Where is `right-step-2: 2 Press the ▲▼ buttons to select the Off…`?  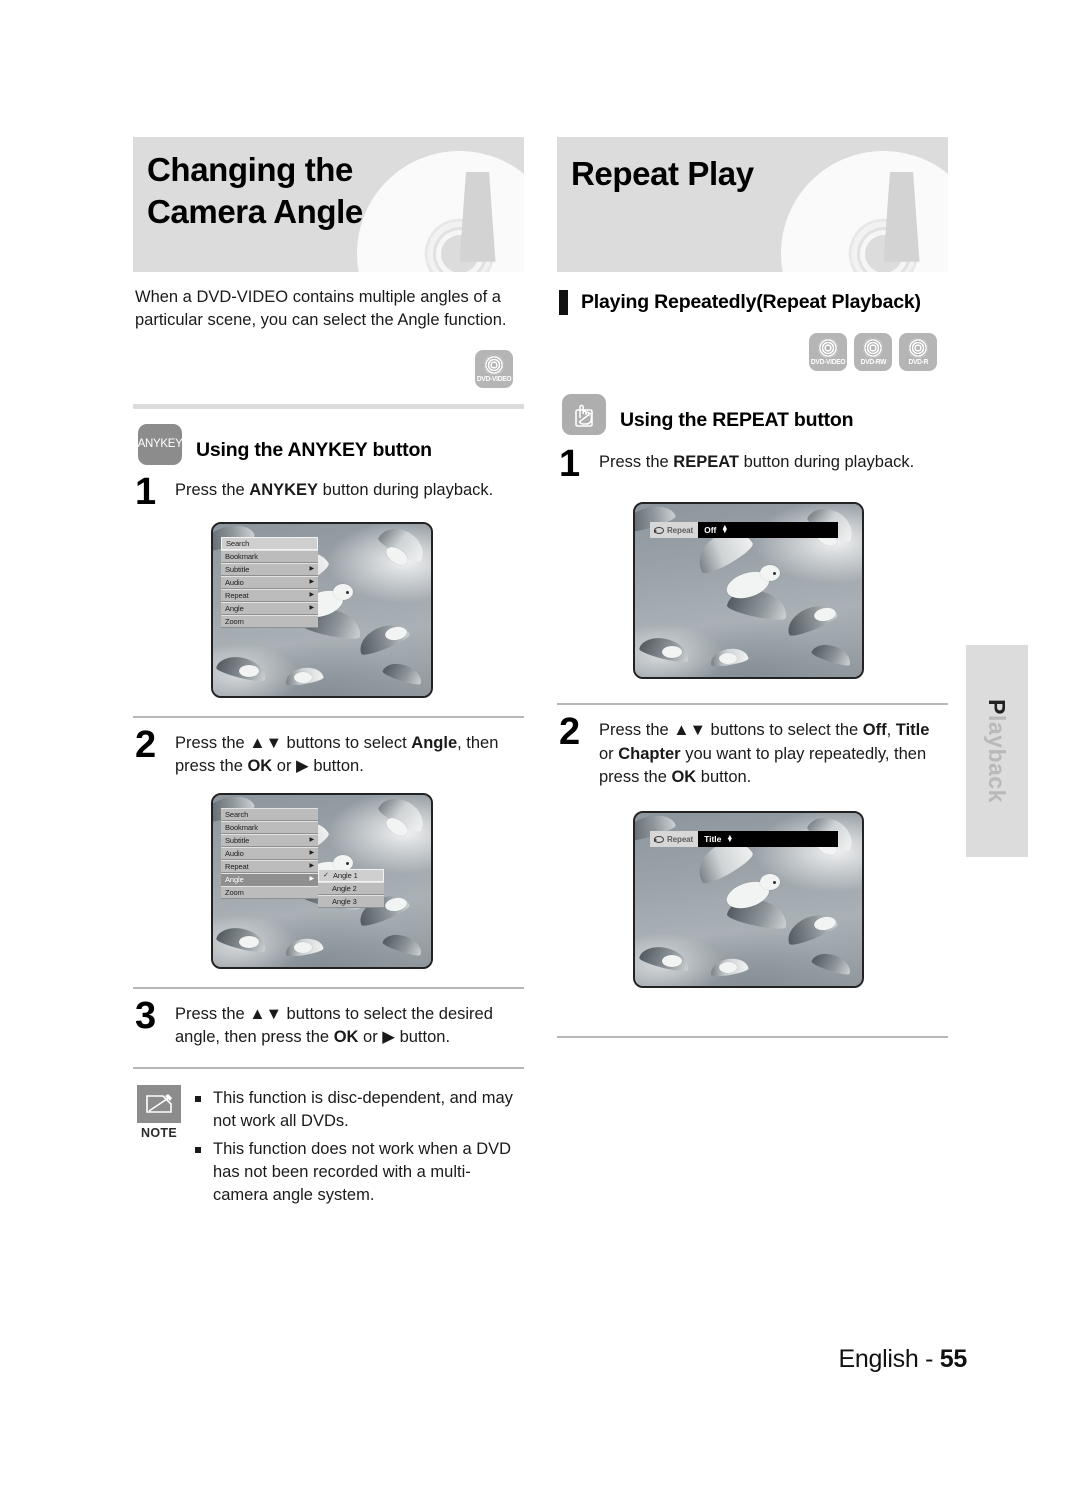
right-step-2: 2 Press the ▲▼ buttons to select the Off… is located at coordinates (752, 751).